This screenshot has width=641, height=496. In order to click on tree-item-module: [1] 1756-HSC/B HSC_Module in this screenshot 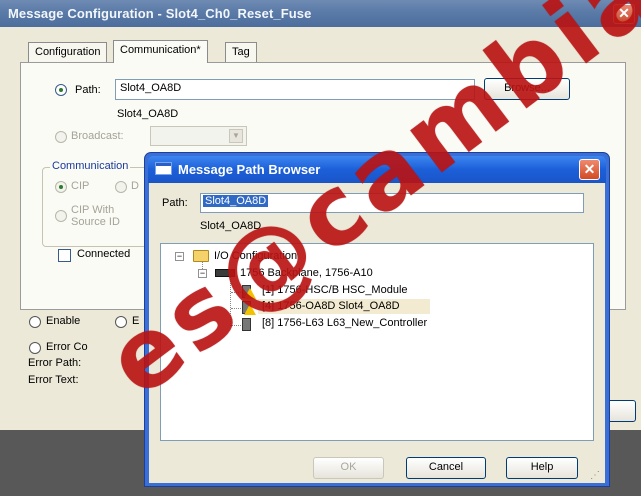, I will do `click(335, 290)`.